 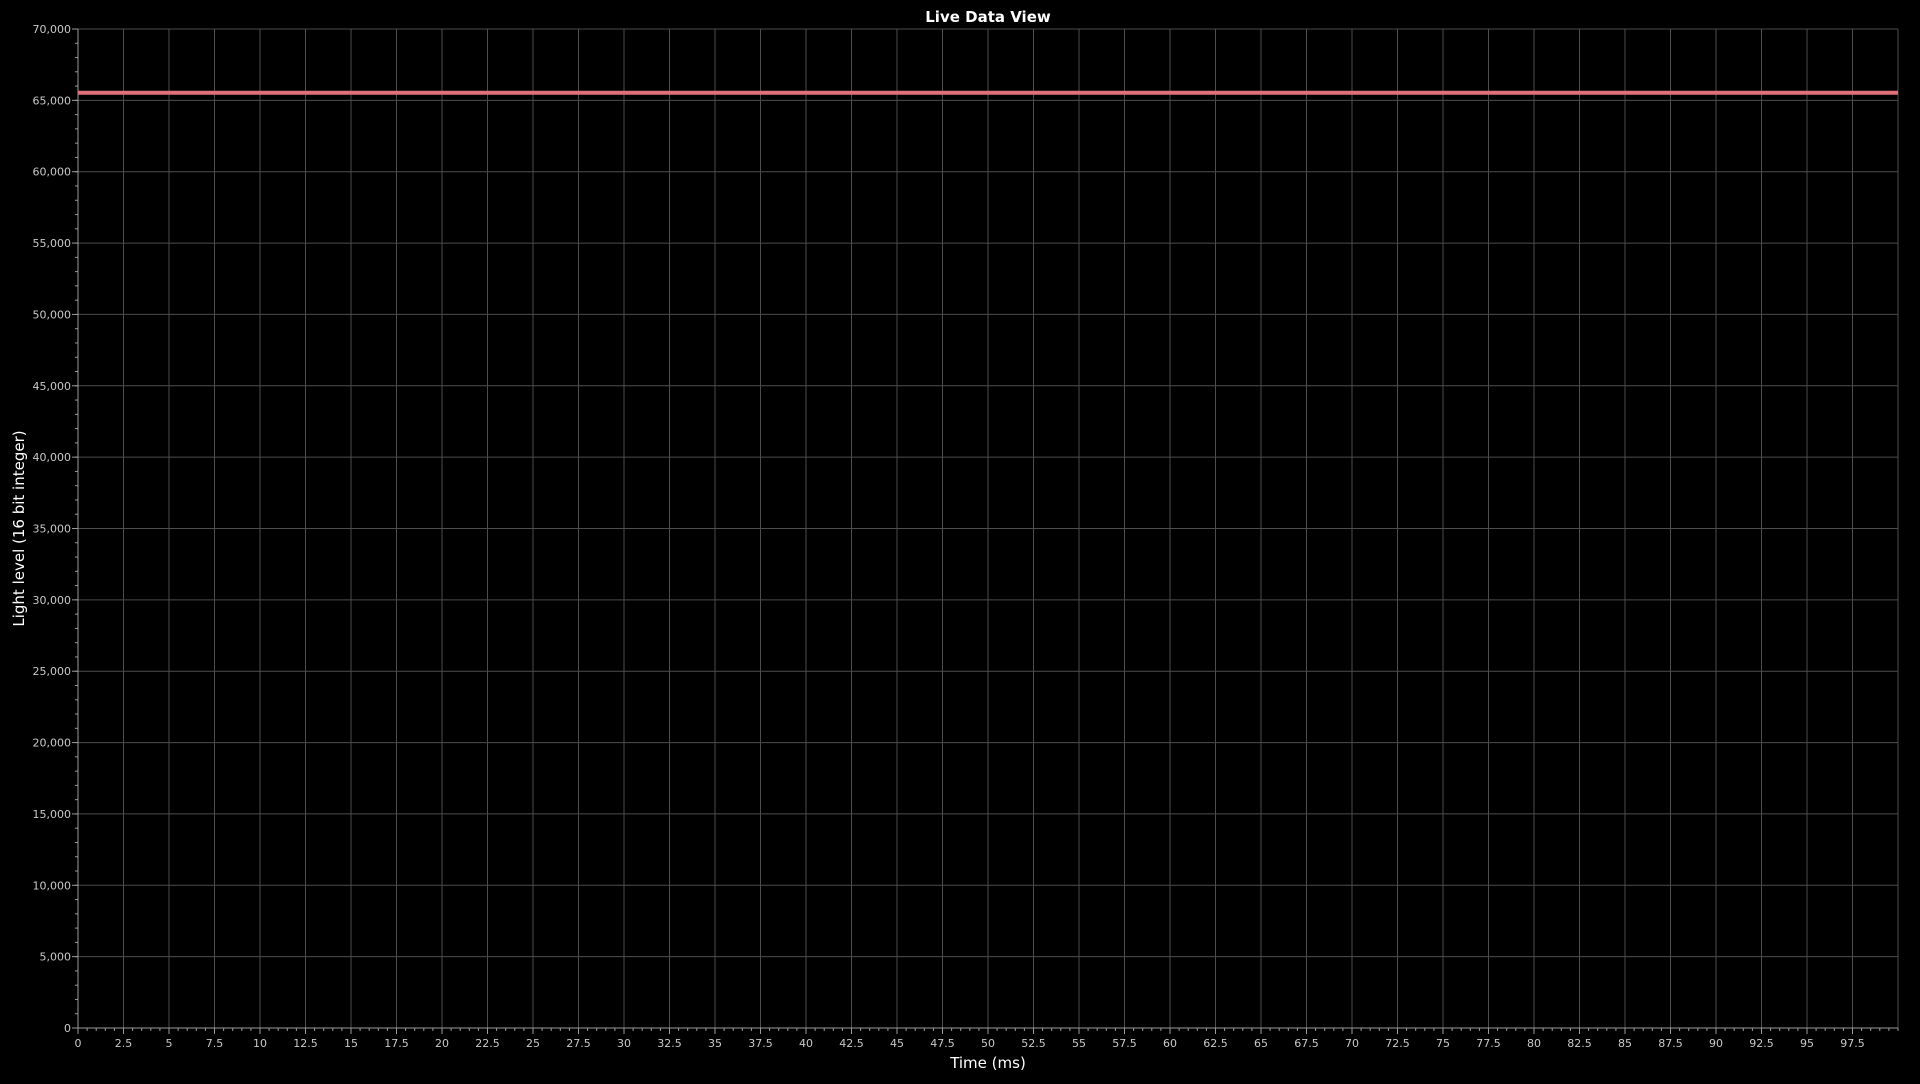 What do you see at coordinates (1124, 1043) in the screenshot?
I see `x-tick-label: 57.5` at bounding box center [1124, 1043].